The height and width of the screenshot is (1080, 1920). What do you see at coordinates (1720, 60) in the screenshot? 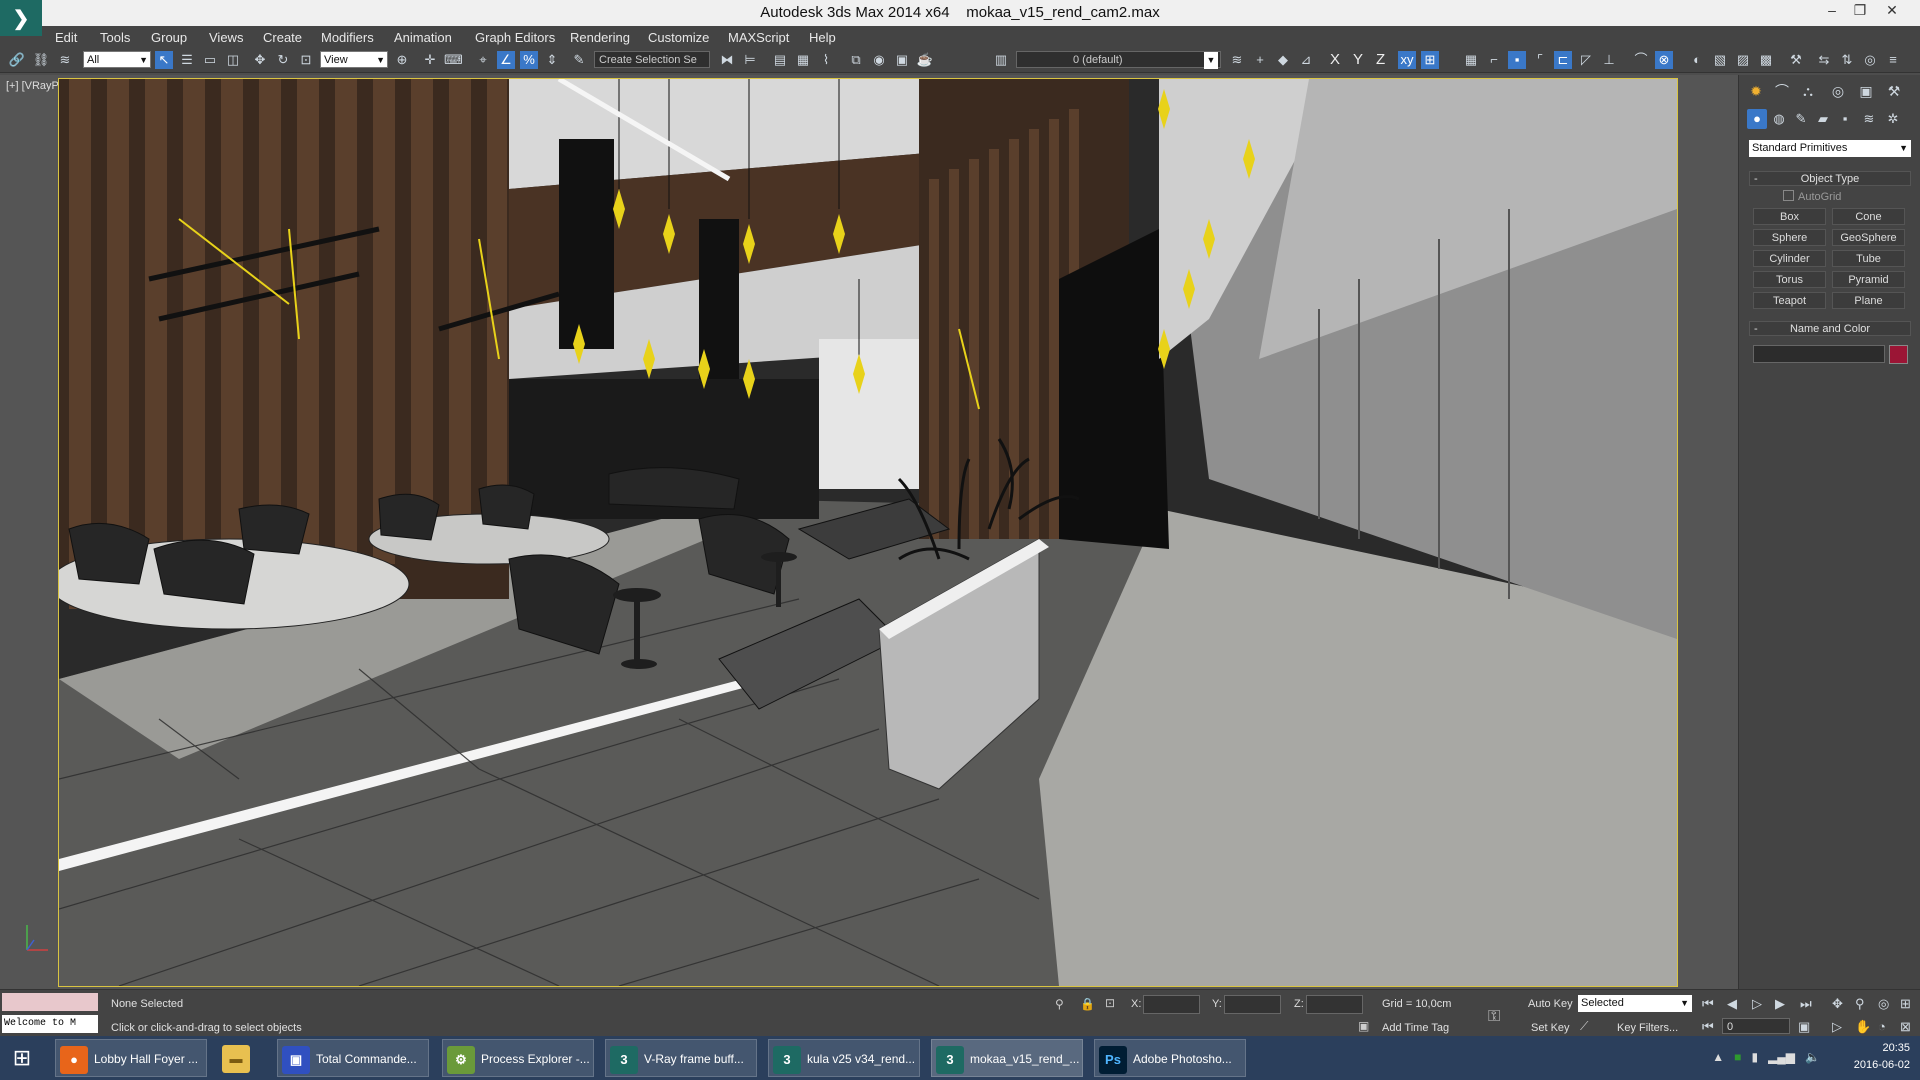
I see `render-last-icon: ▧` at bounding box center [1720, 60].